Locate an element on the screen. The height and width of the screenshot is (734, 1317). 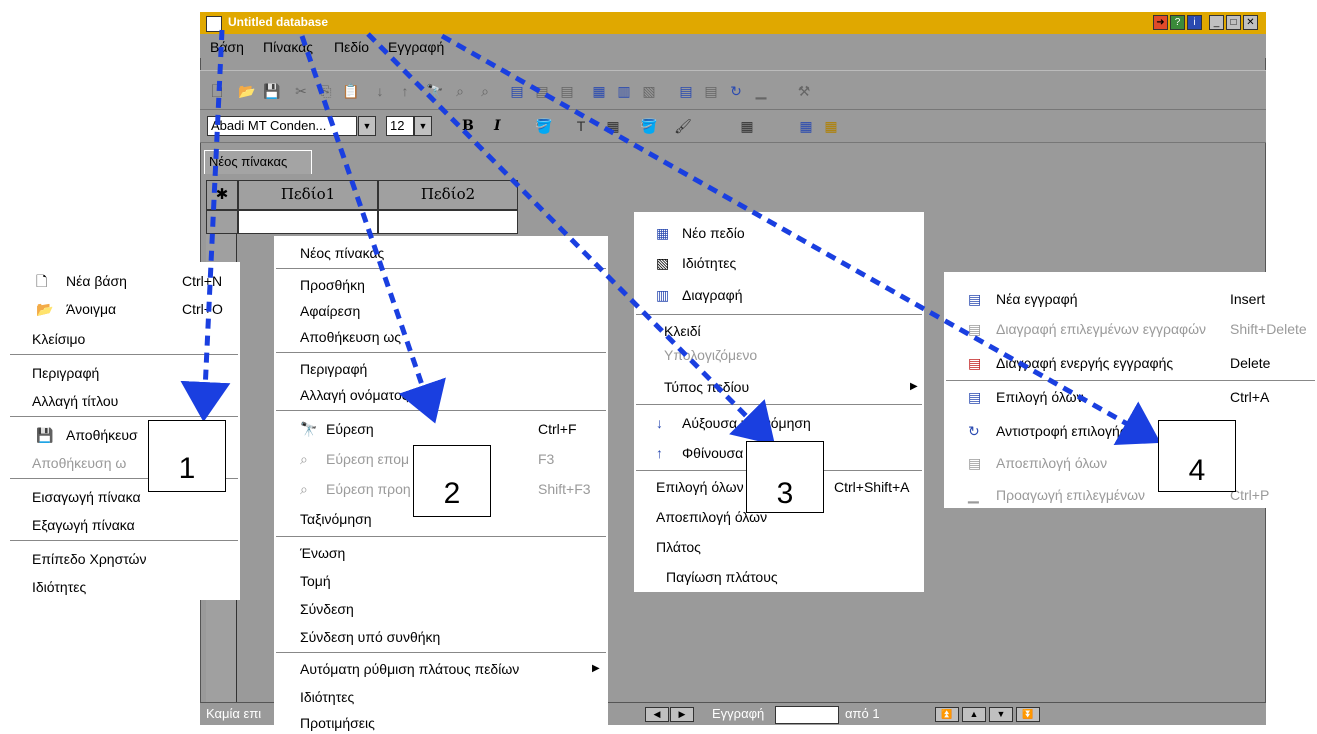
info-icon: i is located at coordinates (1194, 22).